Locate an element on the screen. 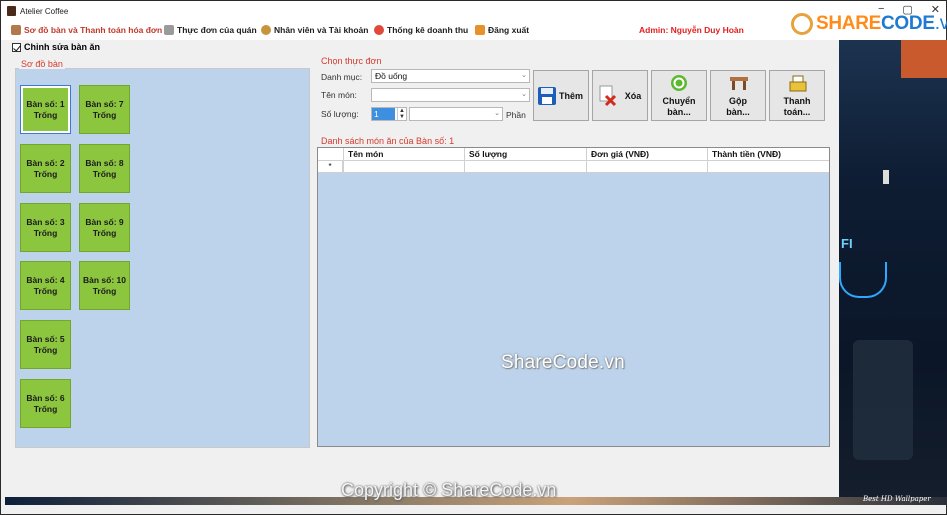 Image resolution: width=947 pixels, height=515 pixels. menu-select-title: Chọn thực đơn is located at coordinates (351, 61).